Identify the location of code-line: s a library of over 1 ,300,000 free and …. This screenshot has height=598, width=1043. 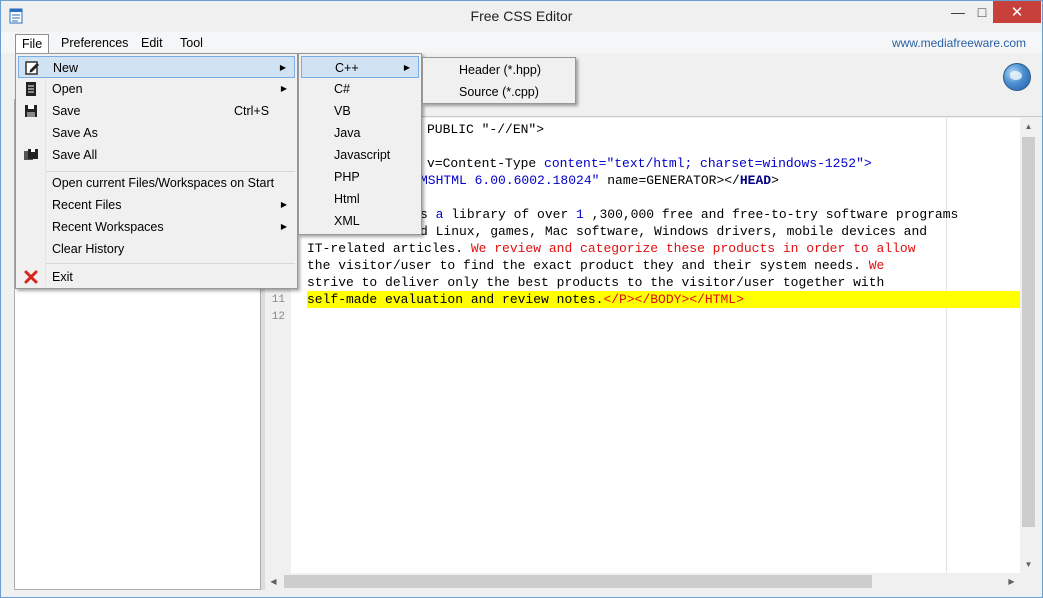
(689, 214).